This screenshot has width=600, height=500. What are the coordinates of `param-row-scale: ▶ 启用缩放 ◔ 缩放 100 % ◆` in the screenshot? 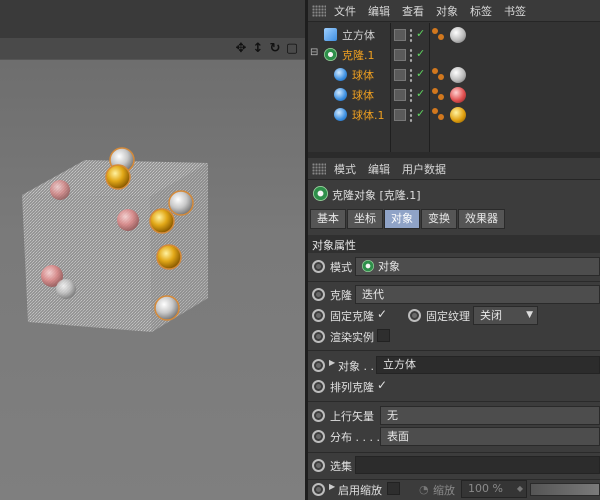 It's located at (454, 489).